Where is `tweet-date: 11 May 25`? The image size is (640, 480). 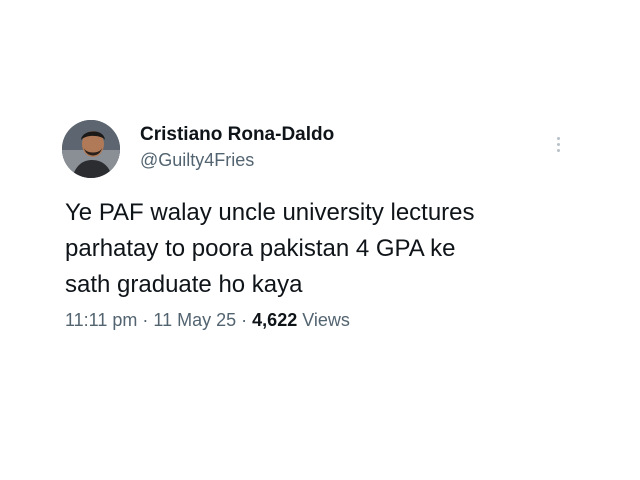
tweet-date: 11 May 25 is located at coordinates (194, 320).